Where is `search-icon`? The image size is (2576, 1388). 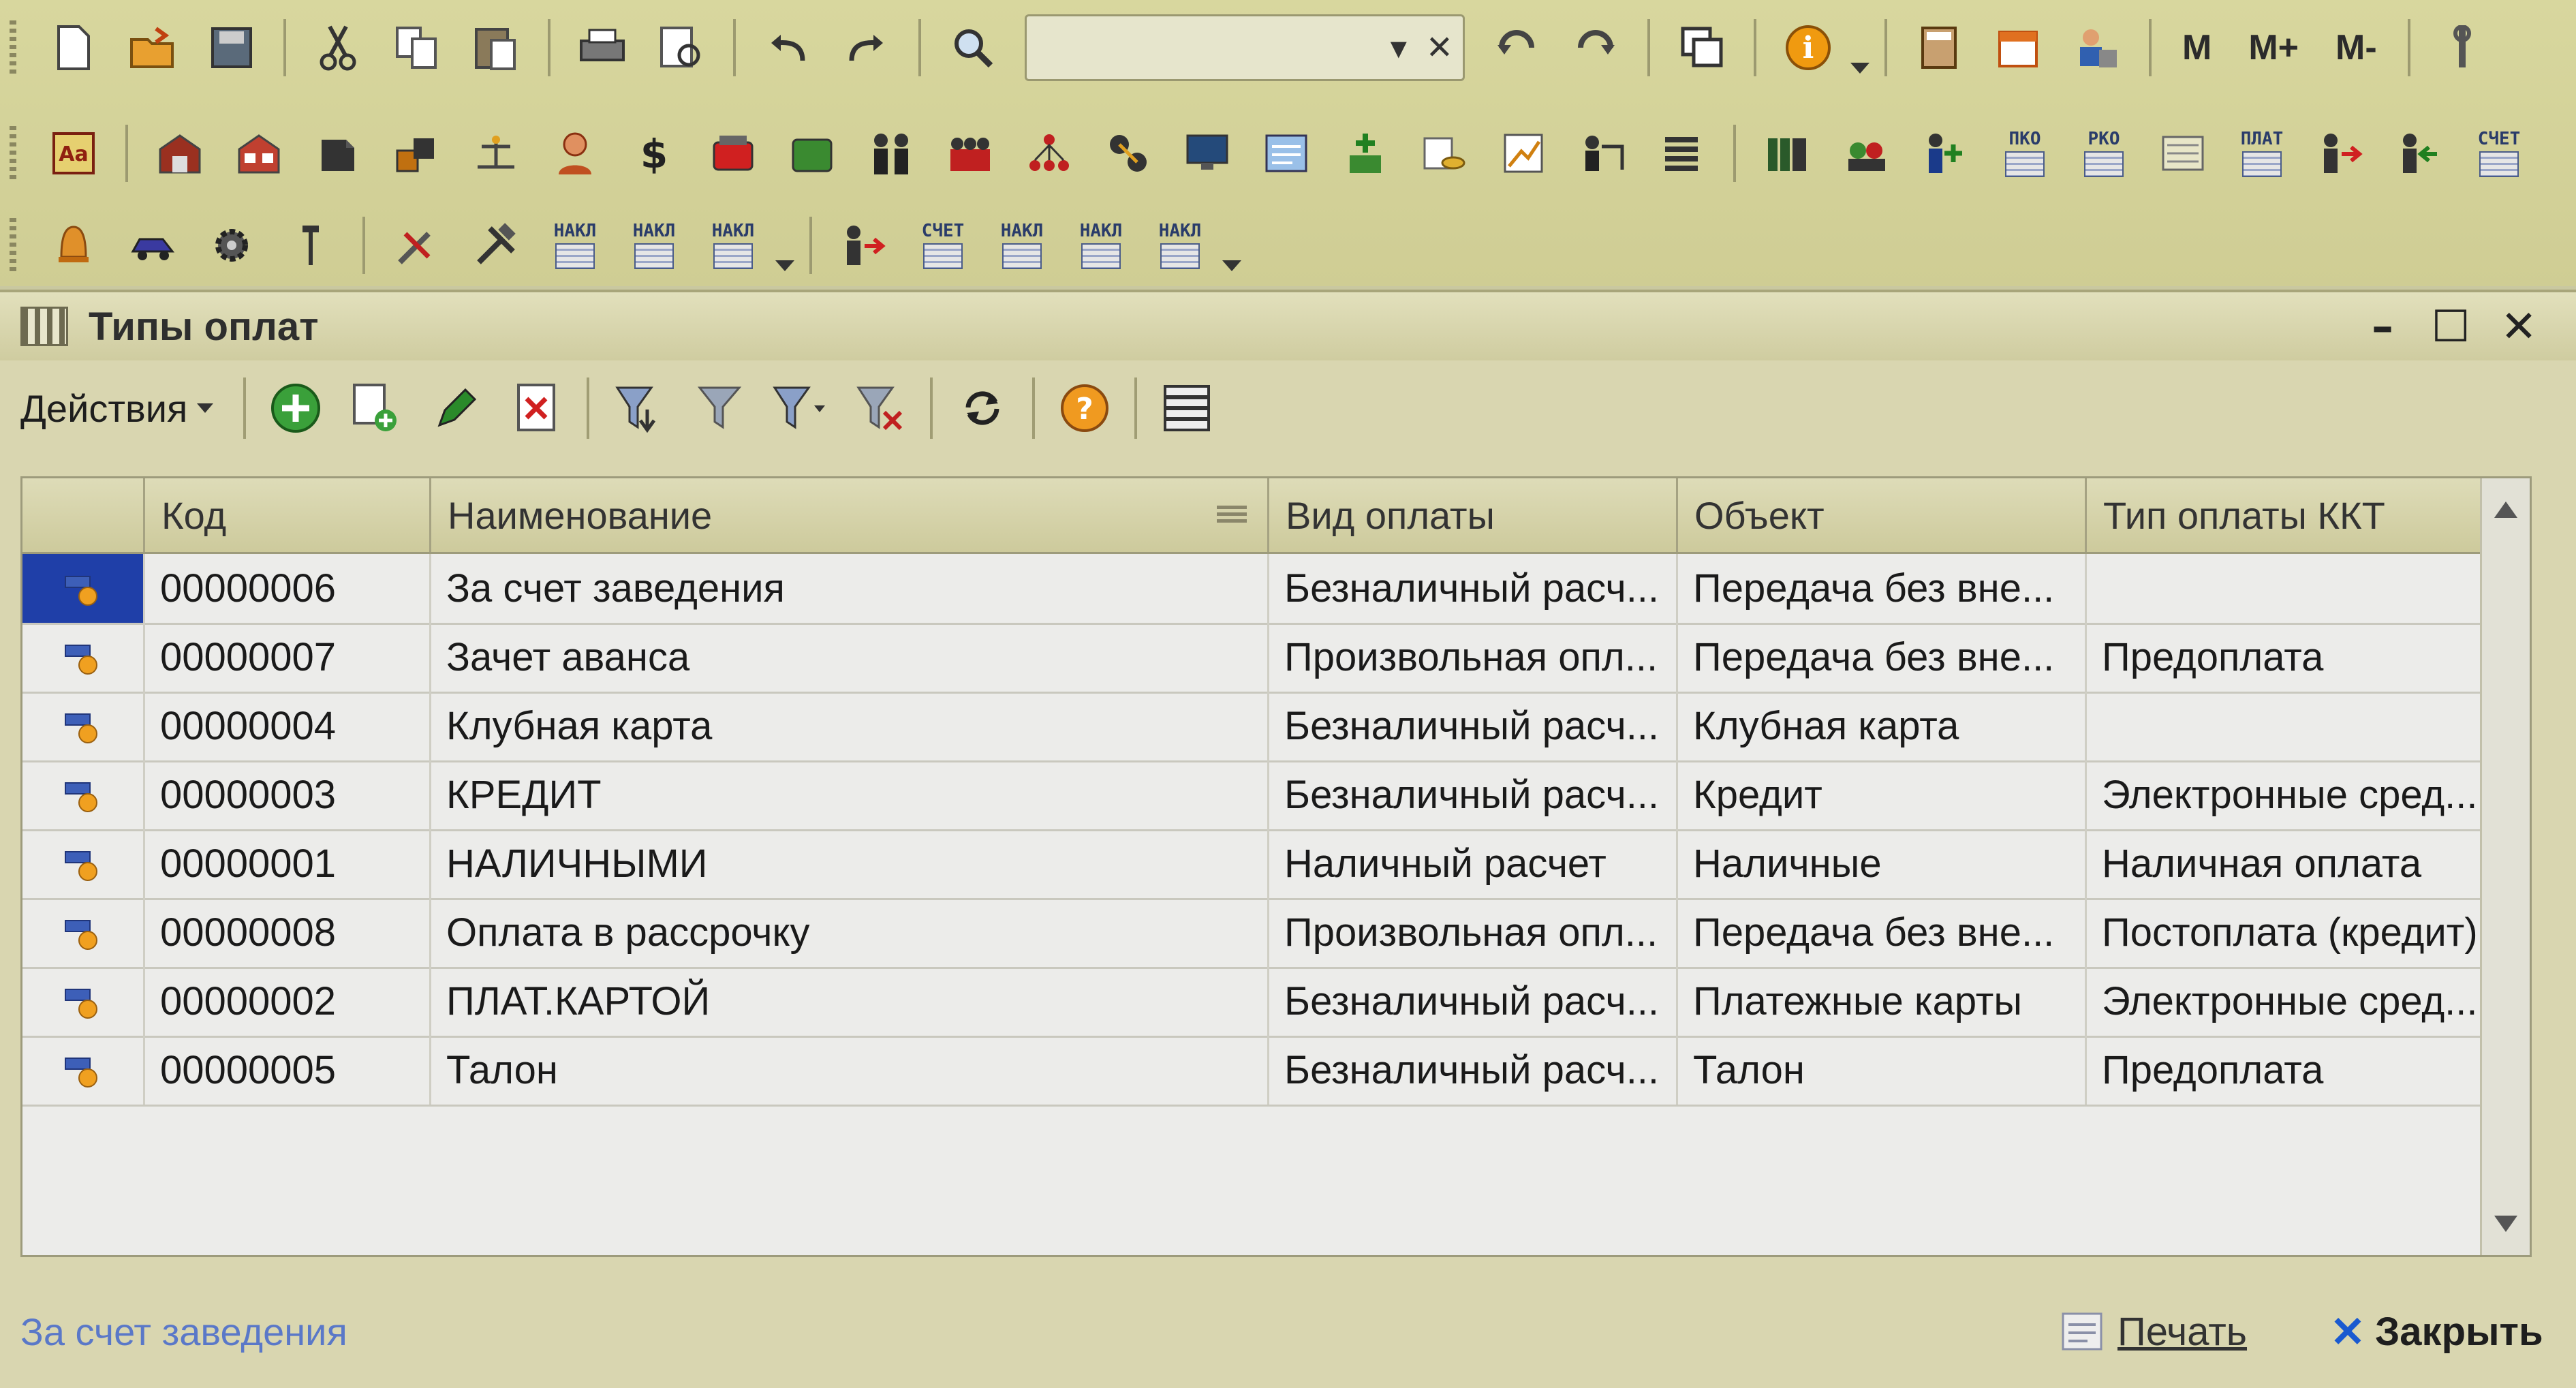
search-icon is located at coordinates (973, 48).